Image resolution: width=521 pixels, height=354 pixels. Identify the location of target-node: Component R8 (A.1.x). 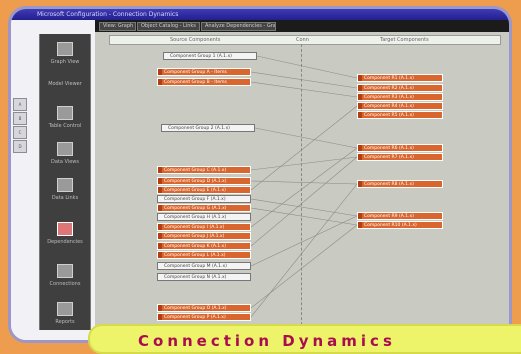
(400, 184).